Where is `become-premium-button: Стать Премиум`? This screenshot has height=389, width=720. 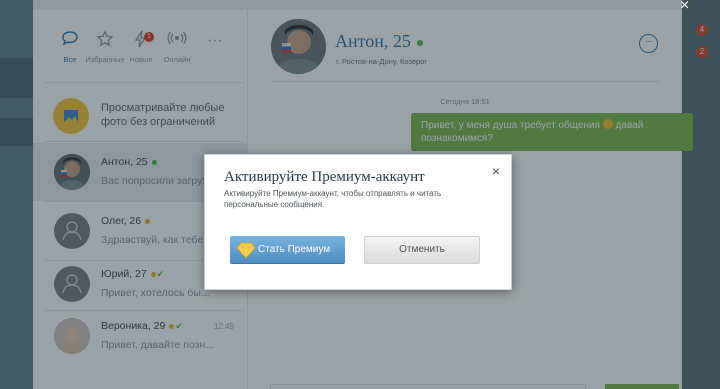 become-premium-button: Стать Премиум is located at coordinates (287, 250).